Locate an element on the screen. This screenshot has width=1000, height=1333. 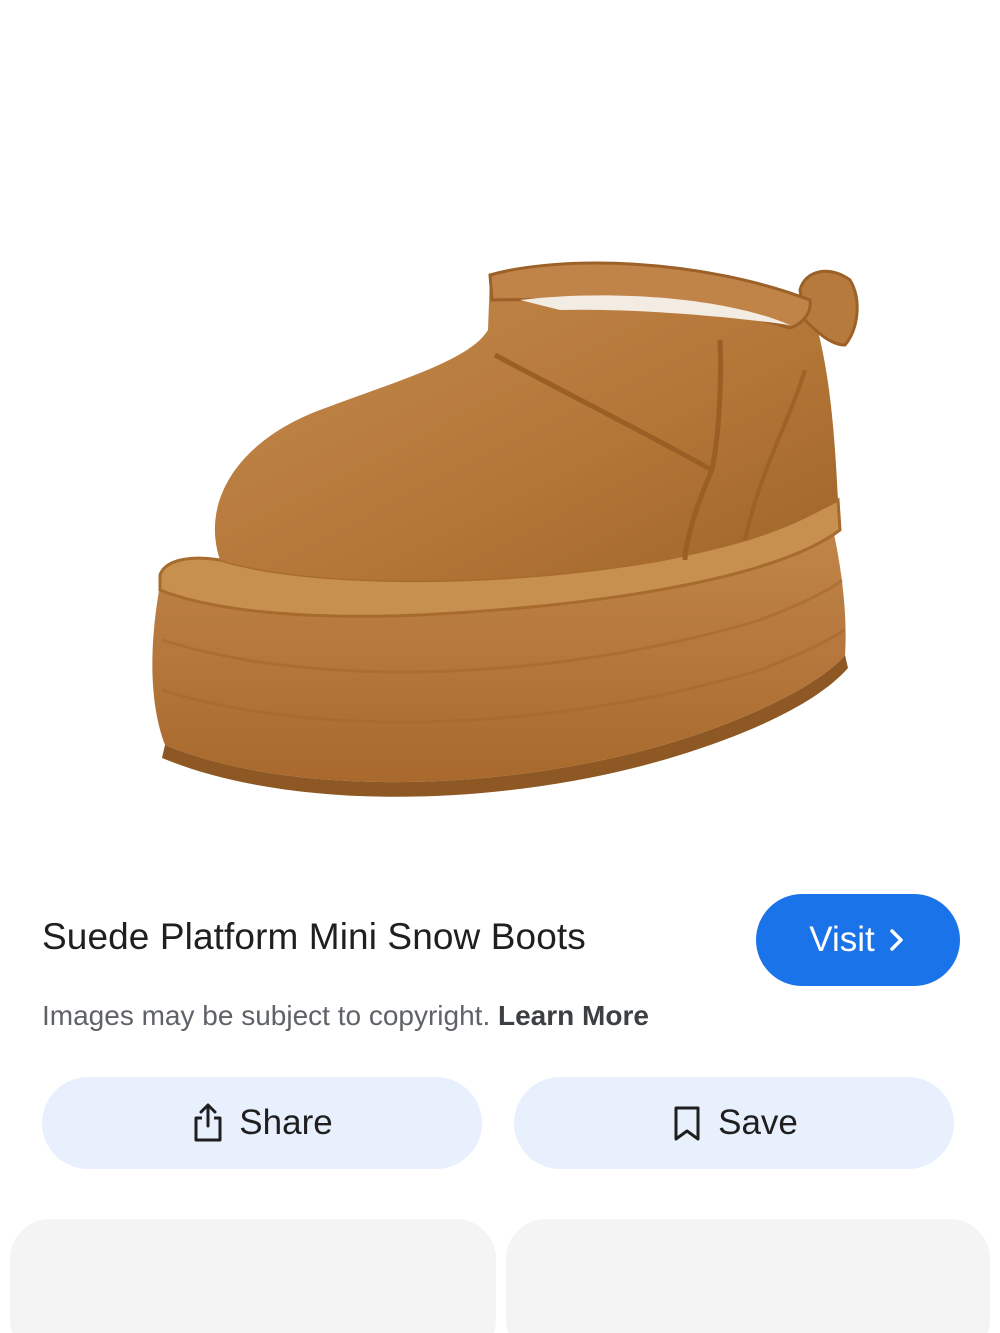
visit-button: Visit is located at coordinates (858, 940).